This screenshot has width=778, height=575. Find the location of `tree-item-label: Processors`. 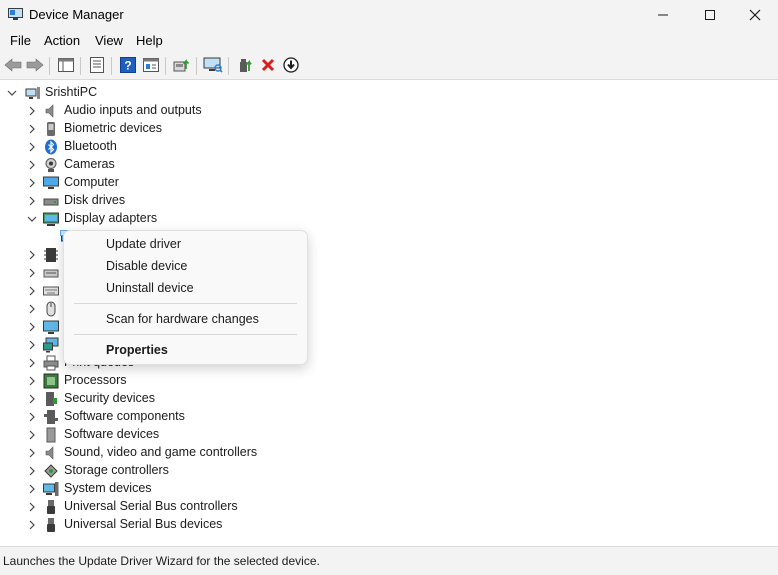

tree-item-label: Processors is located at coordinates (95, 380).